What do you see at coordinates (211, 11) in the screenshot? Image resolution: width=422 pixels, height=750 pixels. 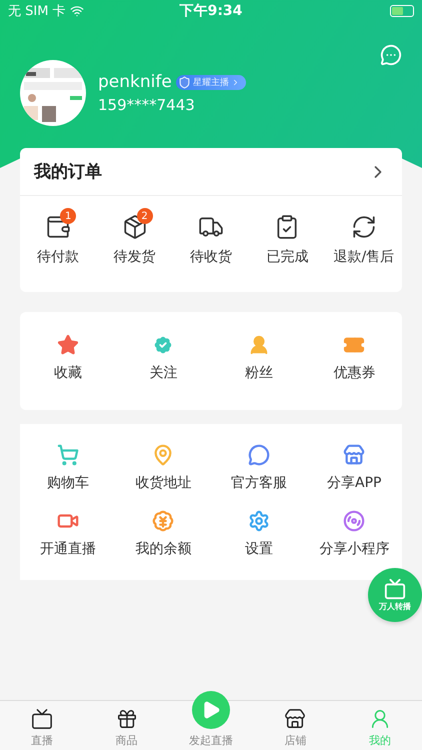 I see `status-time: 下午9:34` at bounding box center [211, 11].